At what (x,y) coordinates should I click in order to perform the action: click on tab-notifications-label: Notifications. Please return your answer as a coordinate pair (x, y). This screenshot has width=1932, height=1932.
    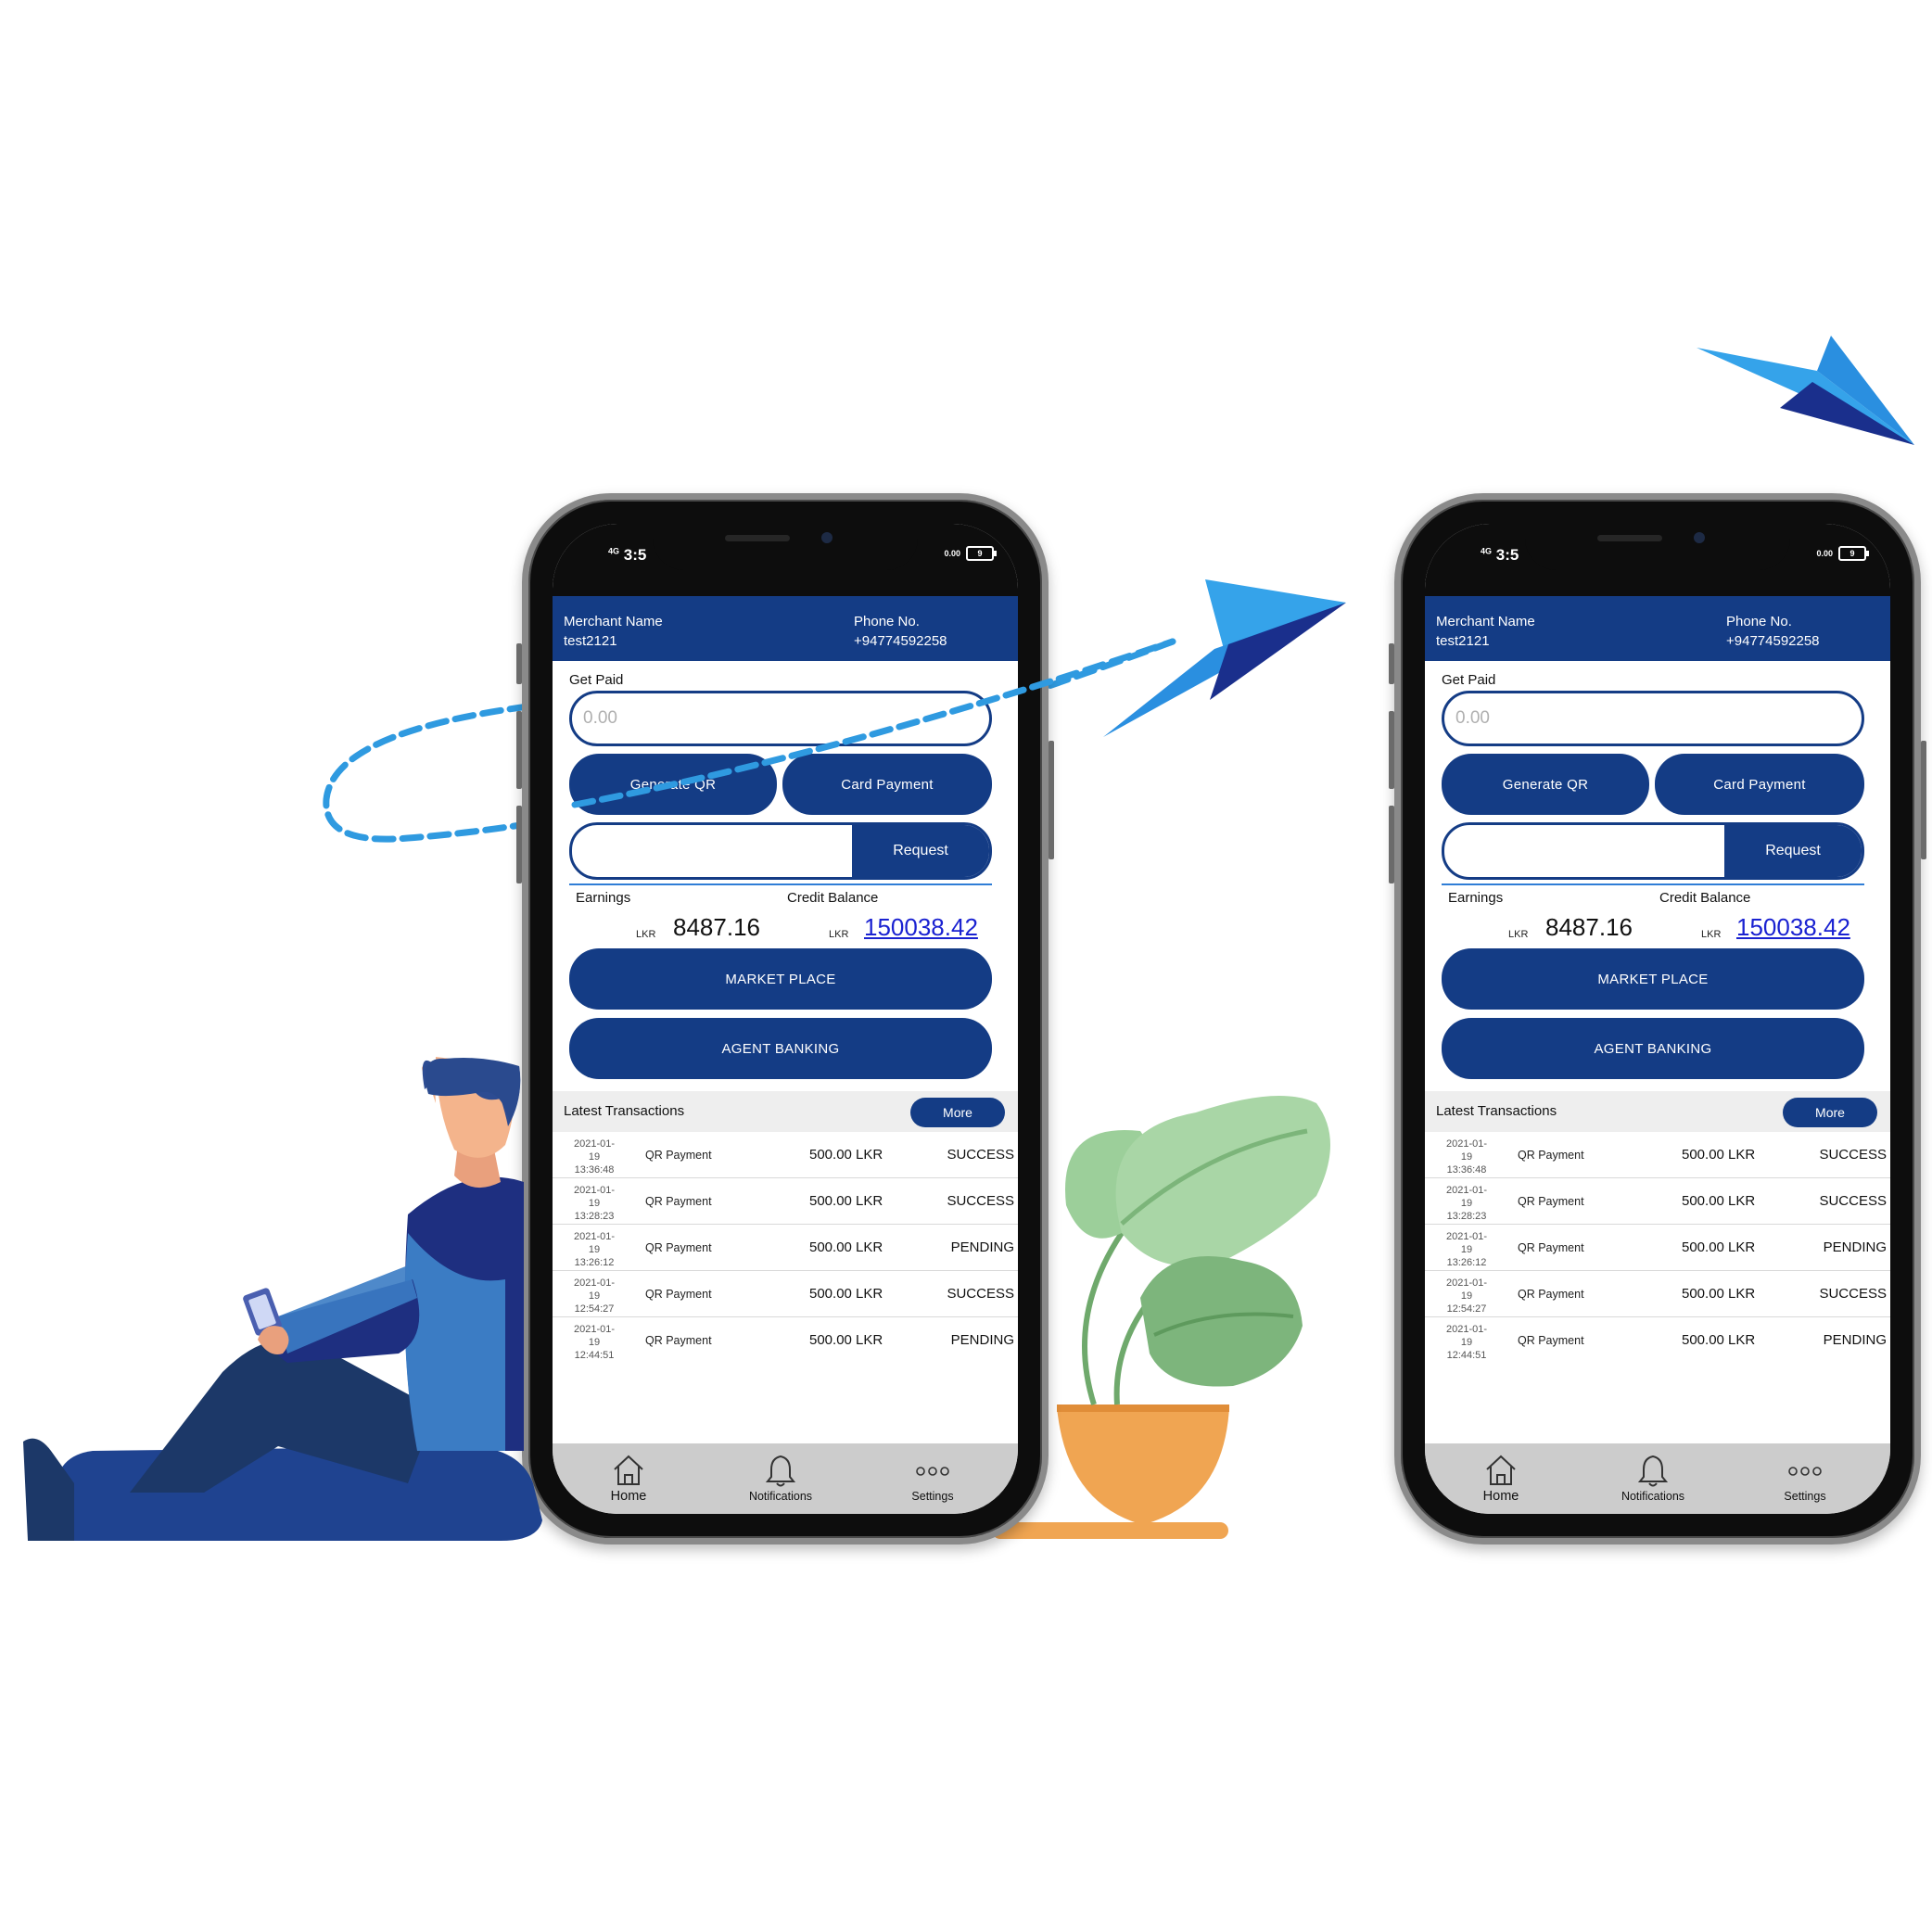
    Looking at the image, I should click on (780, 1496).